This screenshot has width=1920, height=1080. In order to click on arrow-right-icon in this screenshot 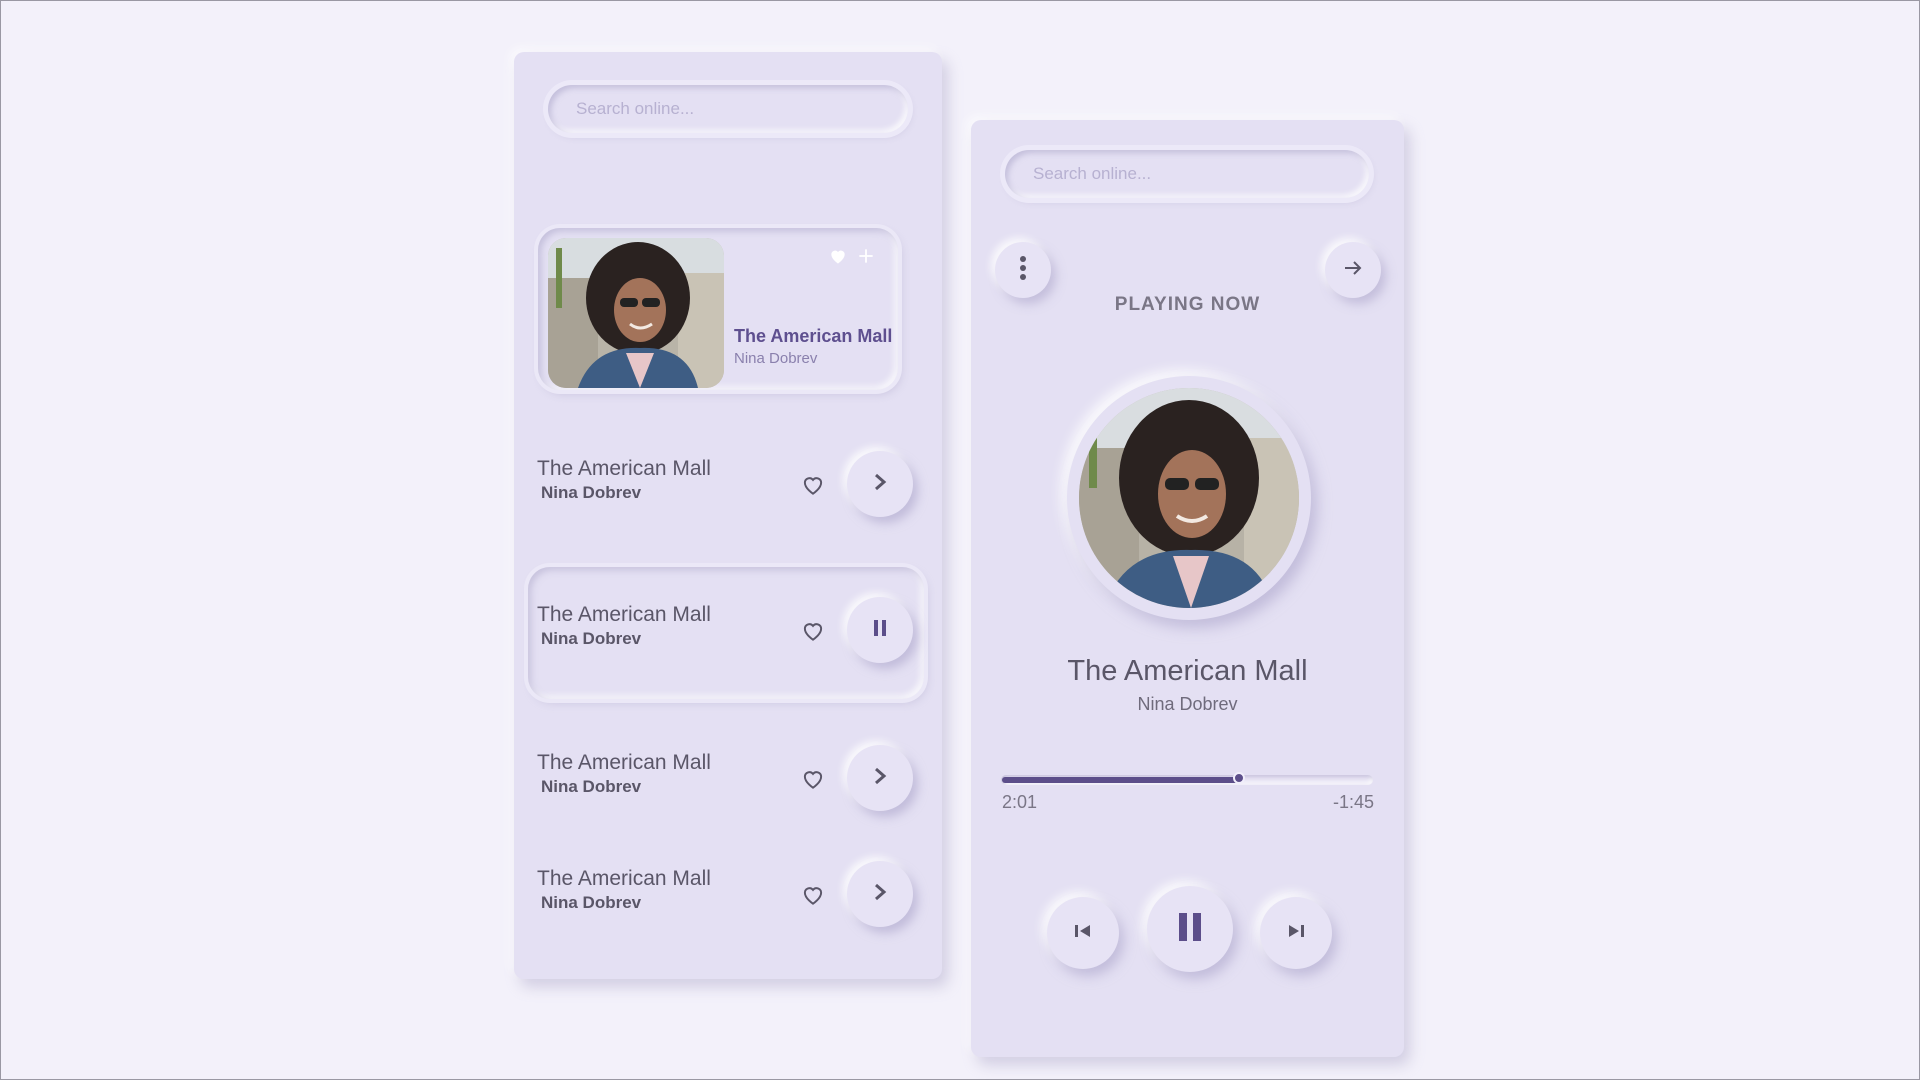, I will do `click(1353, 270)`.